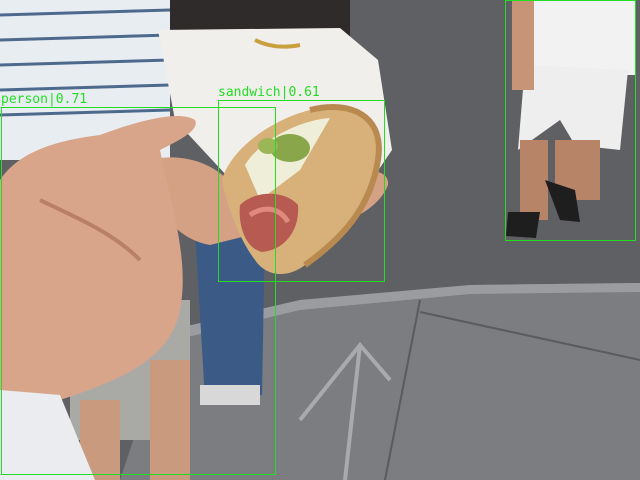  I want to click on detection-label-person: person|0.71, so click(44, 99).